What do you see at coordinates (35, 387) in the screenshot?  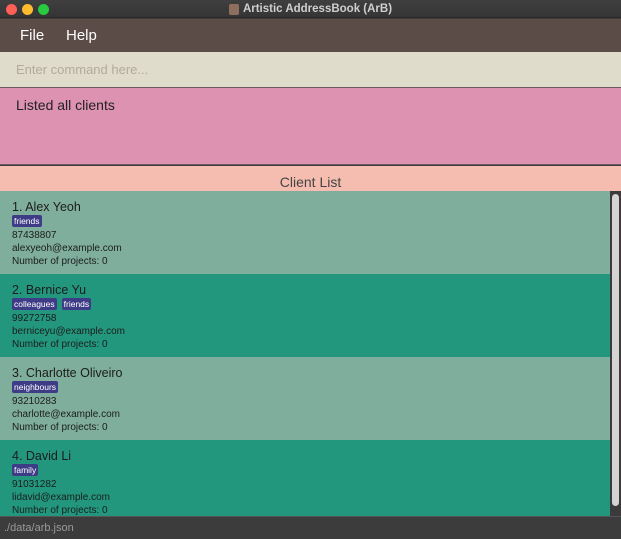 I see `client-tag: neighbours` at bounding box center [35, 387].